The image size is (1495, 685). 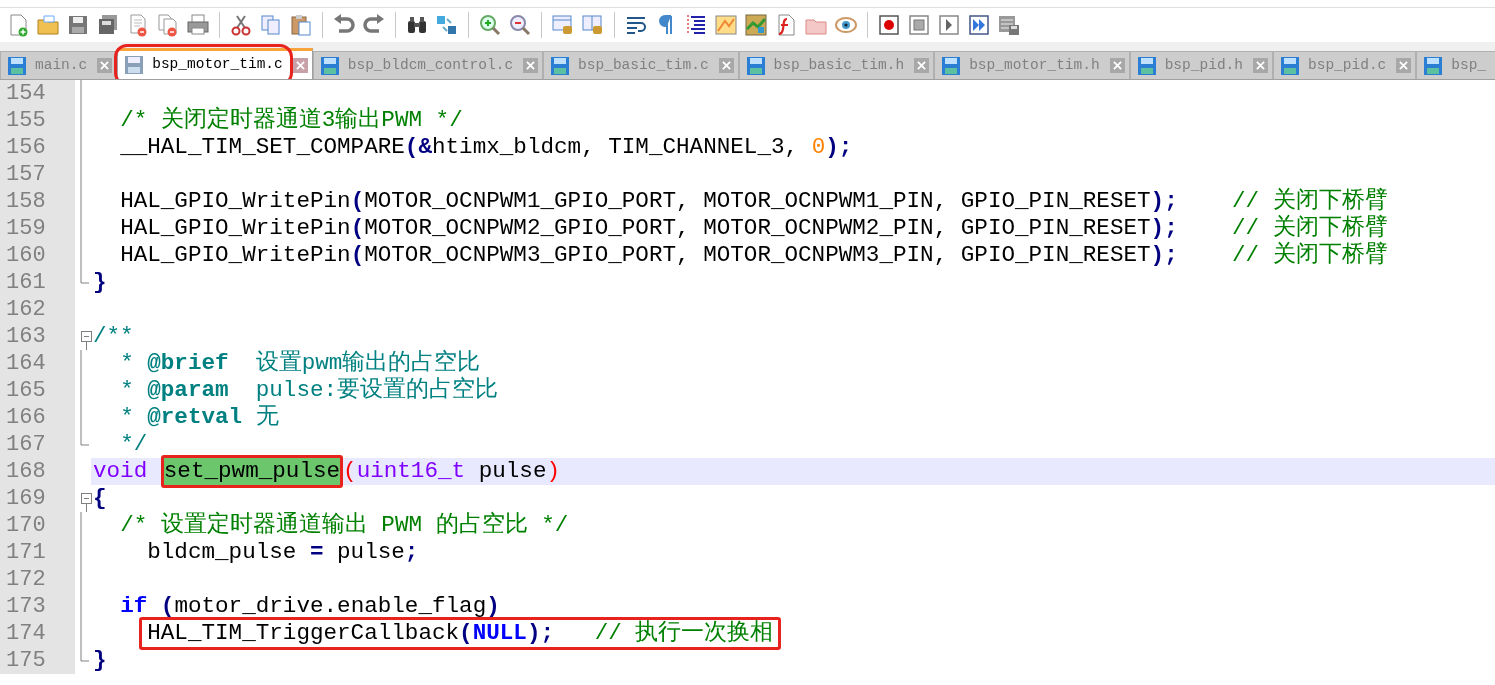 I want to click on zoom-out-icon, so click(x=520, y=25).